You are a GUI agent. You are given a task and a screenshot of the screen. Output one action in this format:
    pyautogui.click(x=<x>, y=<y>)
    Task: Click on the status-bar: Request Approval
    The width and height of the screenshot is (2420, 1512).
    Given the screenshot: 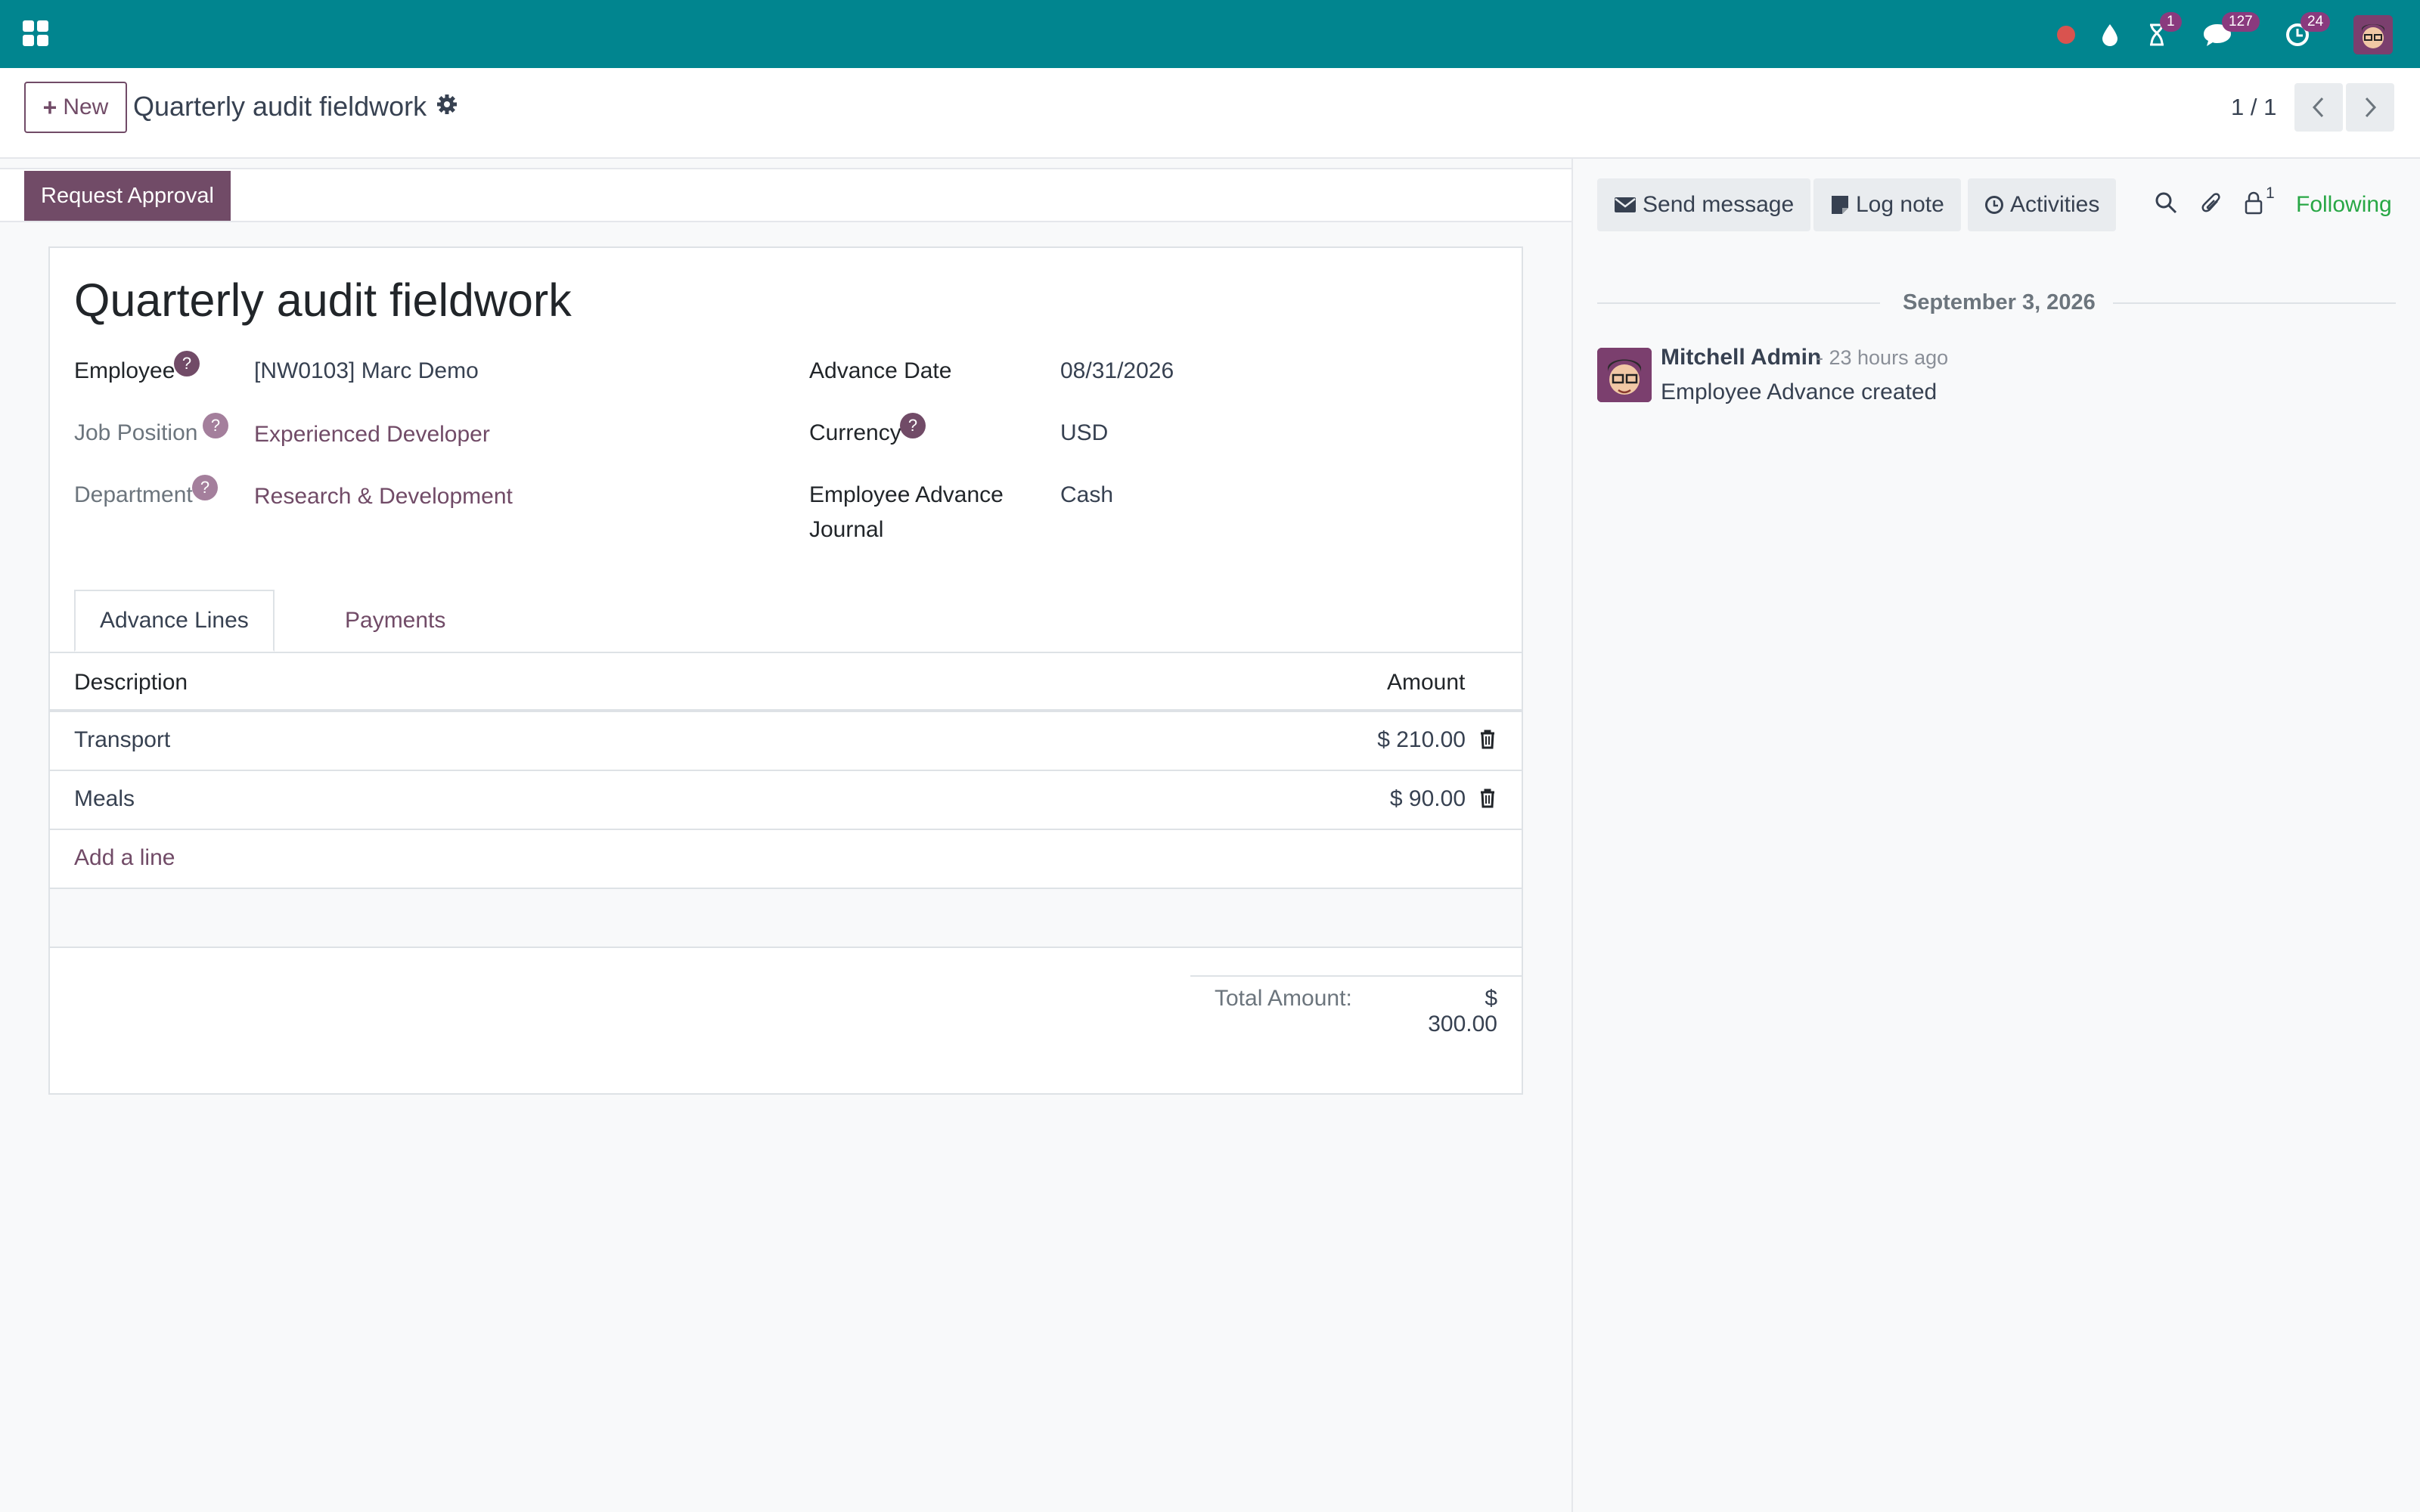 What is the action you would take?
    pyautogui.click(x=786, y=195)
    